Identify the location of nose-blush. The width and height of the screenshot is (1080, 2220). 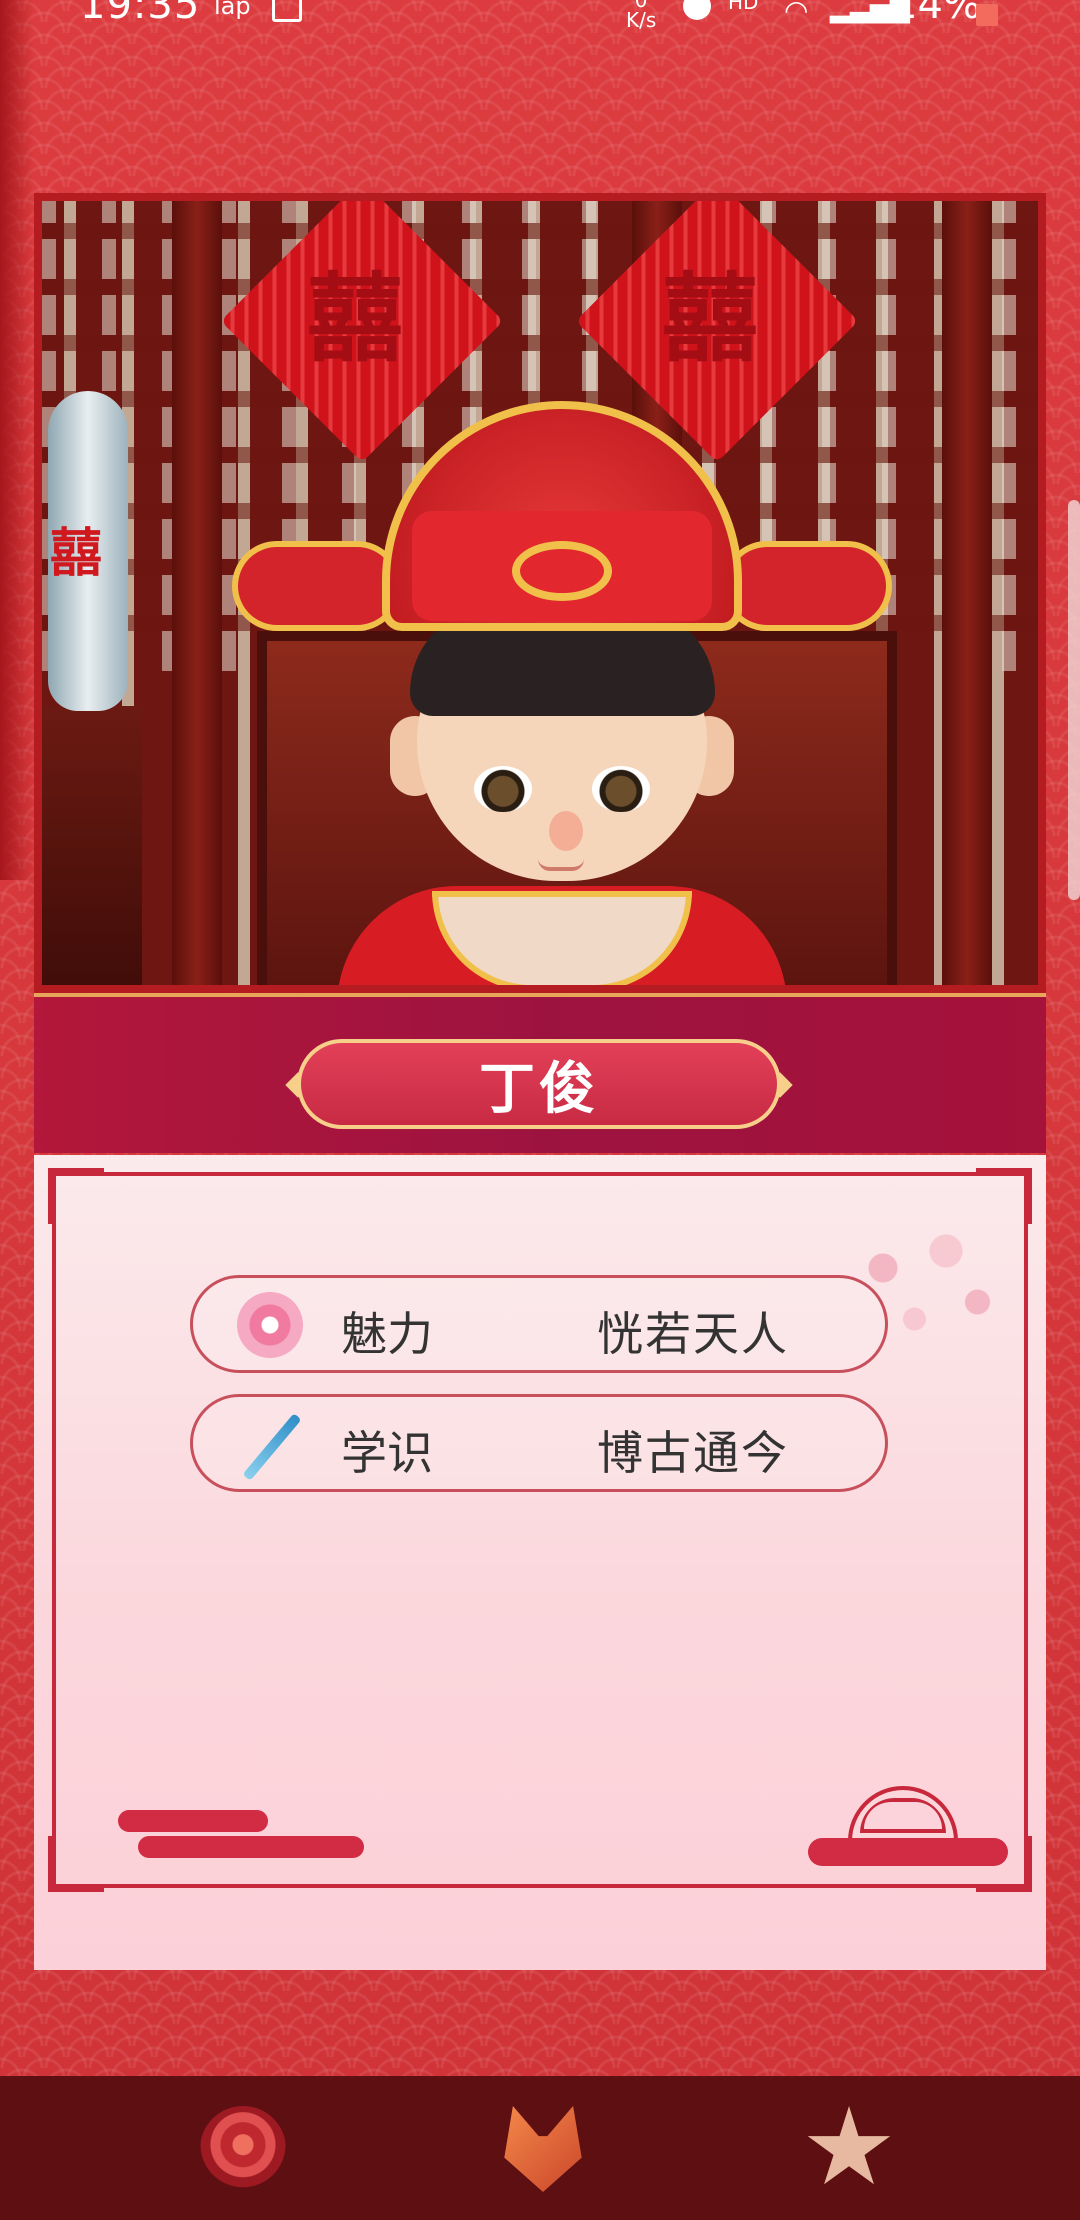
(566, 831).